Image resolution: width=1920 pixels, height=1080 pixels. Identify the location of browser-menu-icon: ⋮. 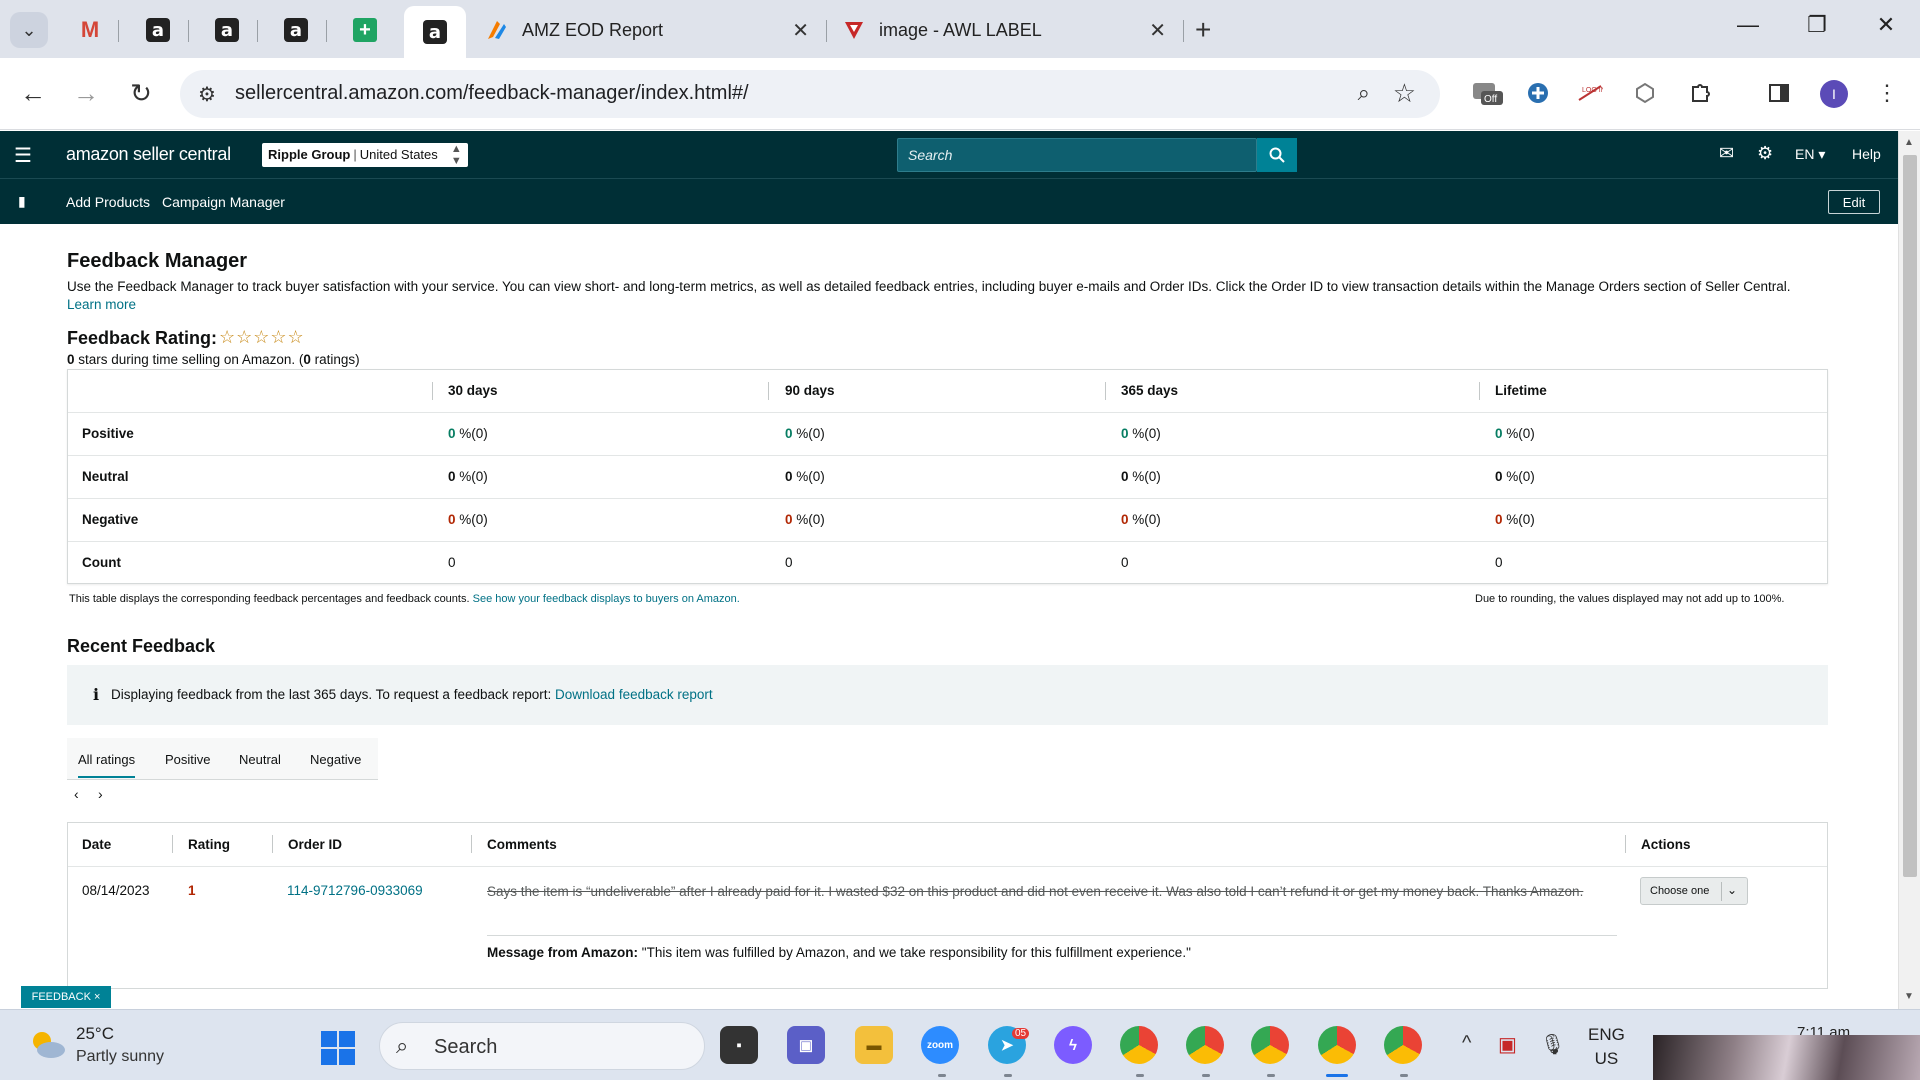
(1887, 93).